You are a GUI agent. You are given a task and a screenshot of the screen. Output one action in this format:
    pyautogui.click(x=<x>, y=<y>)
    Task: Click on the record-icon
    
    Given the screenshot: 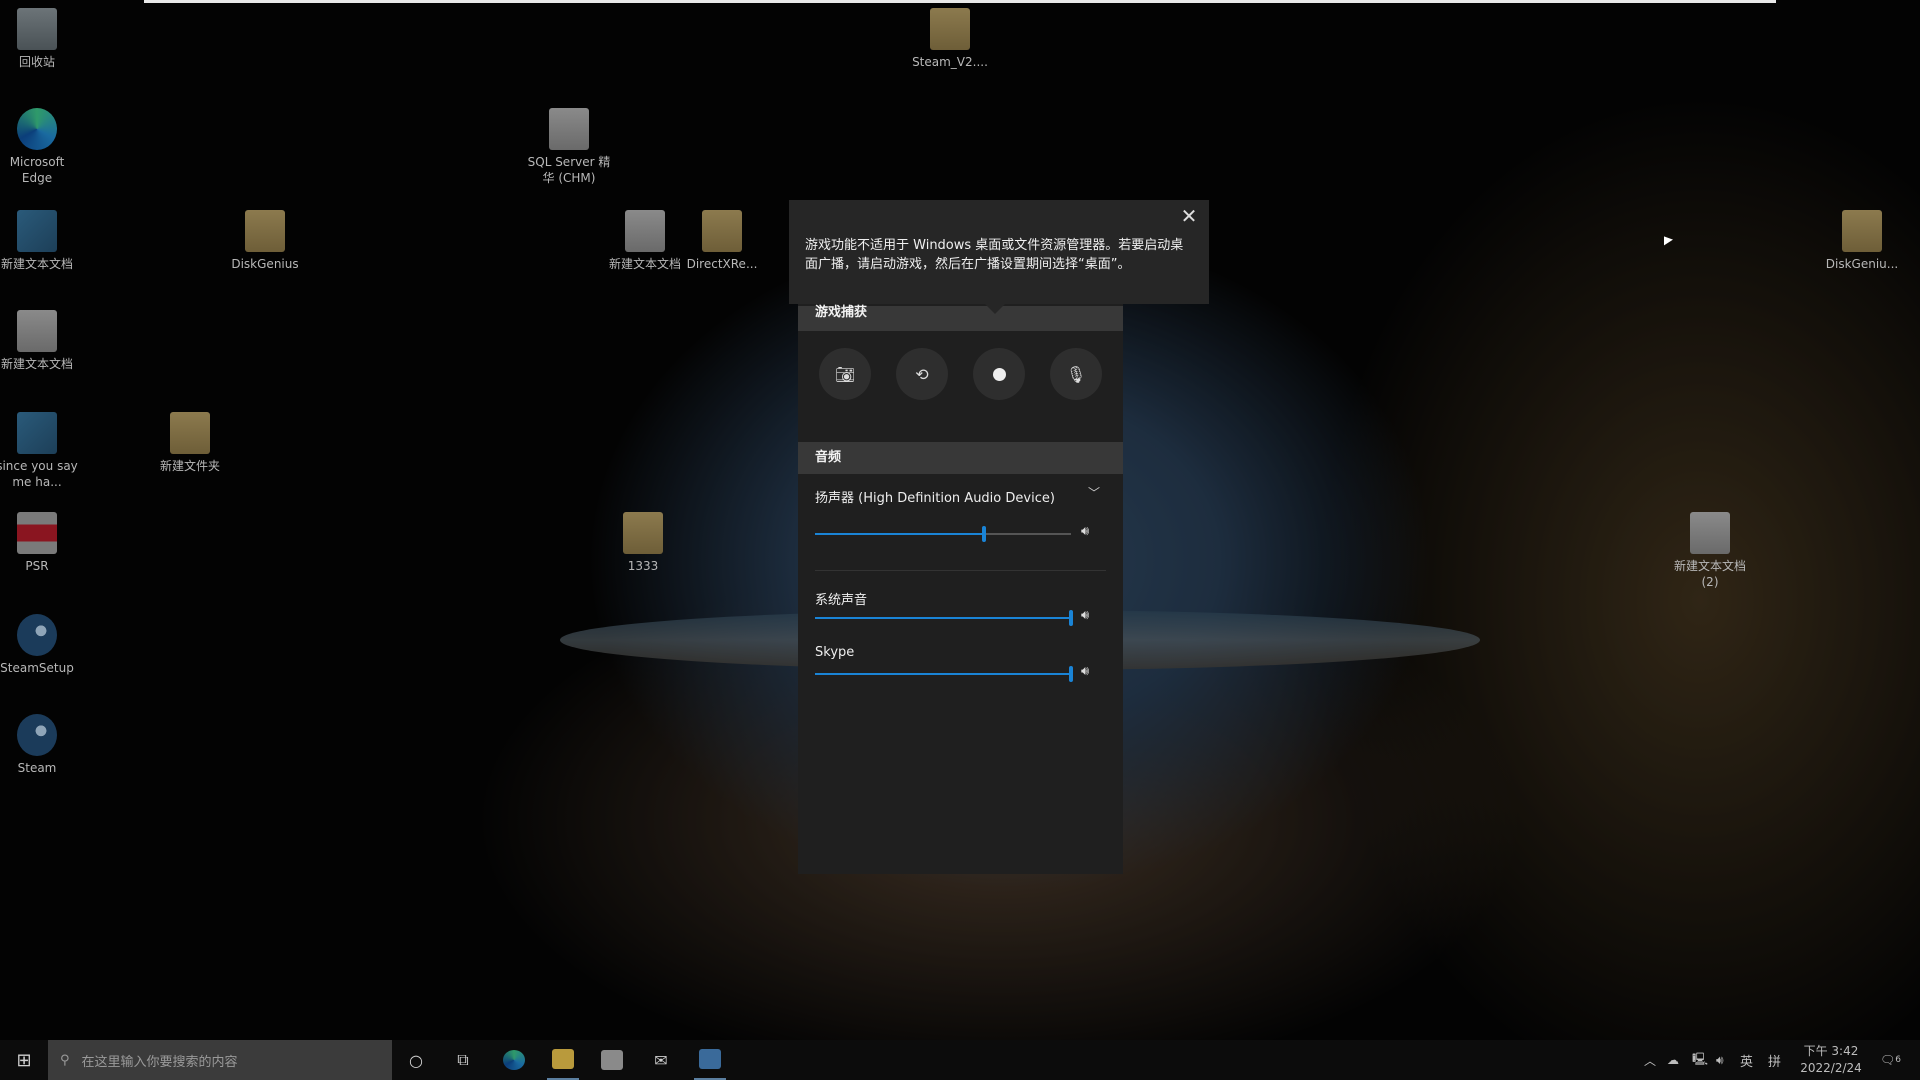 What is the action you would take?
    pyautogui.click(x=999, y=374)
    